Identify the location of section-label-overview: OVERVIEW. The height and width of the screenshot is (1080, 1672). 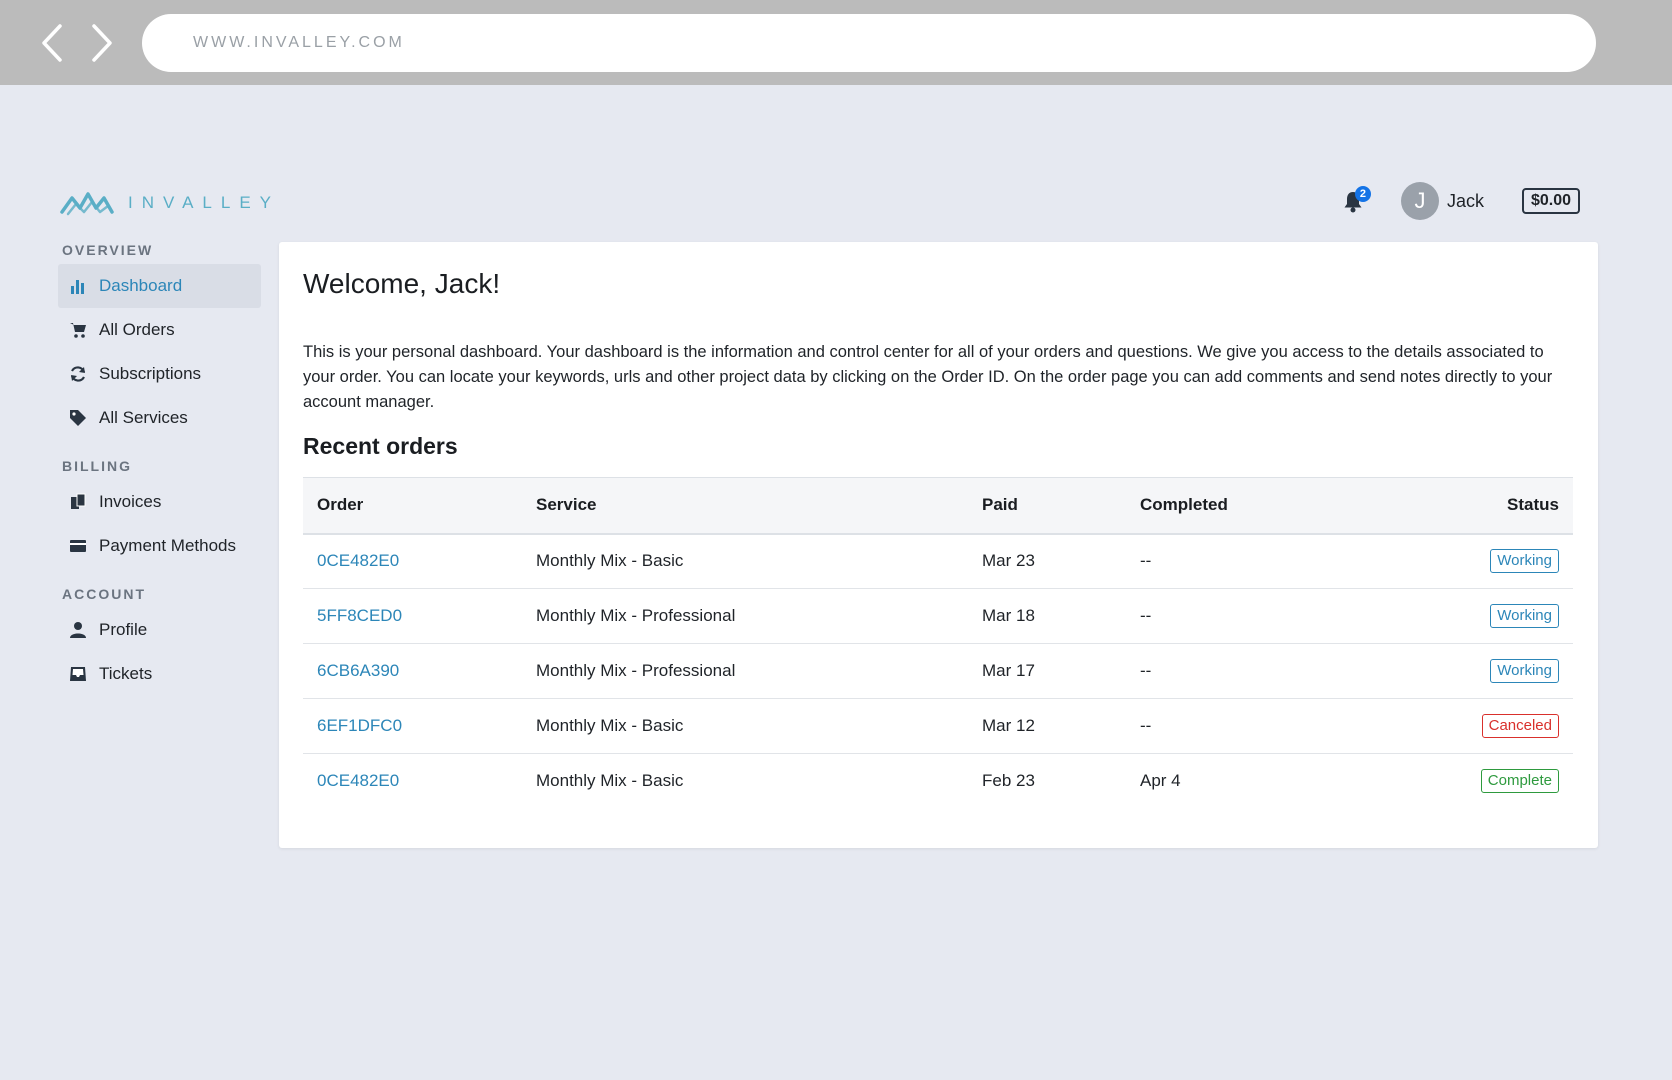
(108, 250).